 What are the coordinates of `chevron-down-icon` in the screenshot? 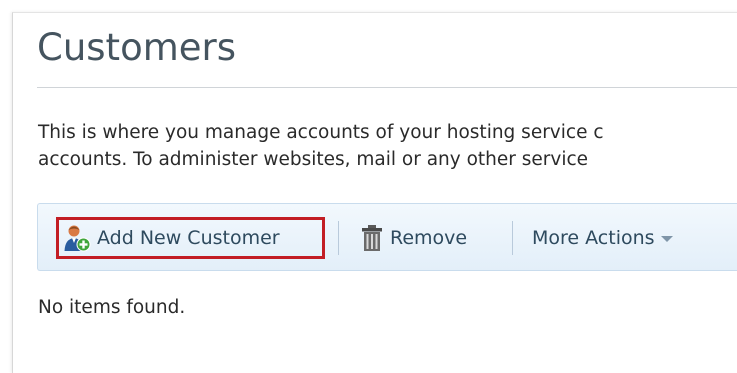 It's located at (666, 239).